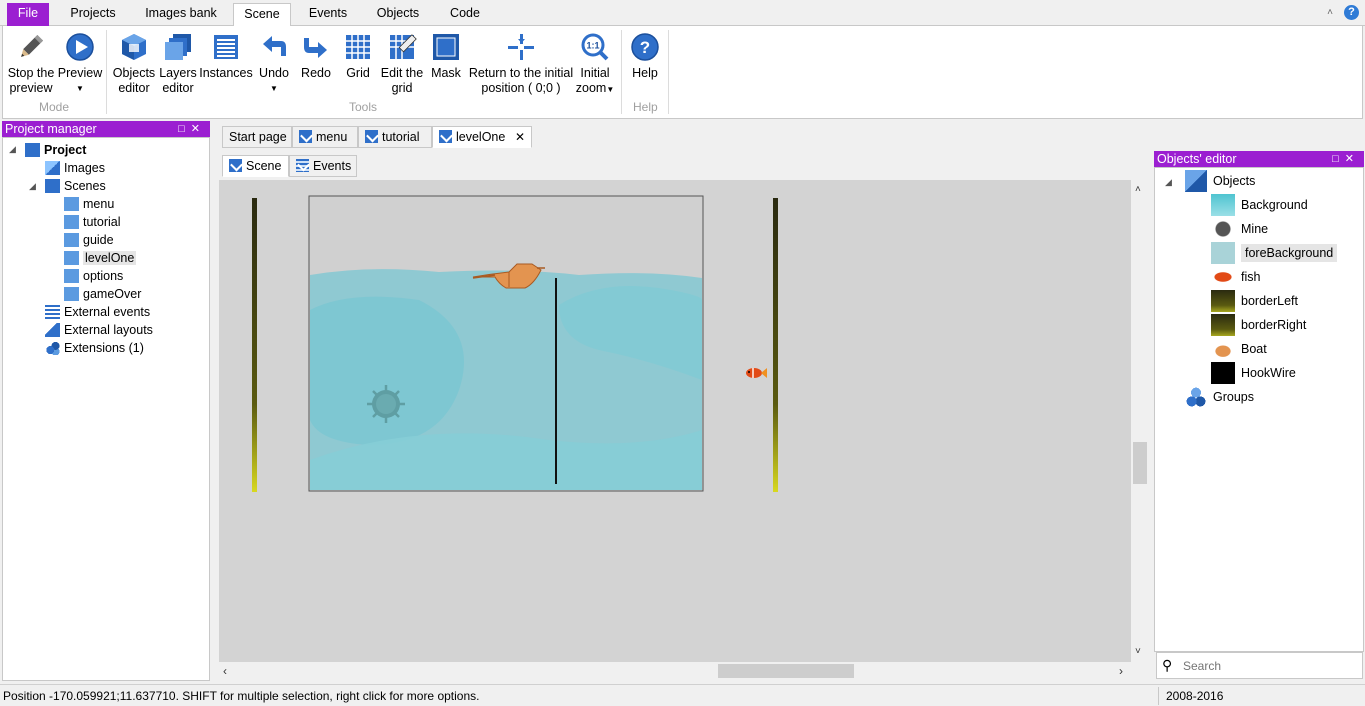 This screenshot has height=706, width=1365. Describe the element at coordinates (358, 55) in the screenshot. I see `grid-button: Grid` at that location.